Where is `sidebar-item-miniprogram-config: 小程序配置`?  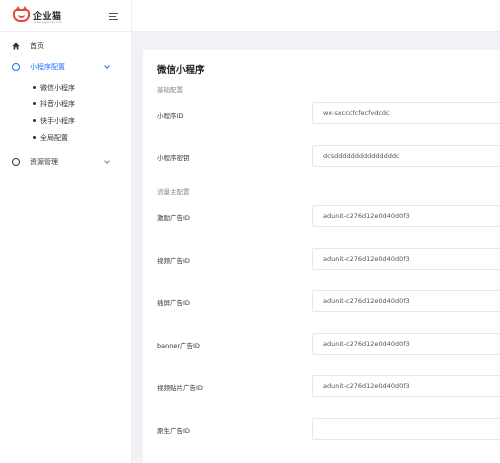 sidebar-item-miniprogram-config: 小程序配置 is located at coordinates (65, 67).